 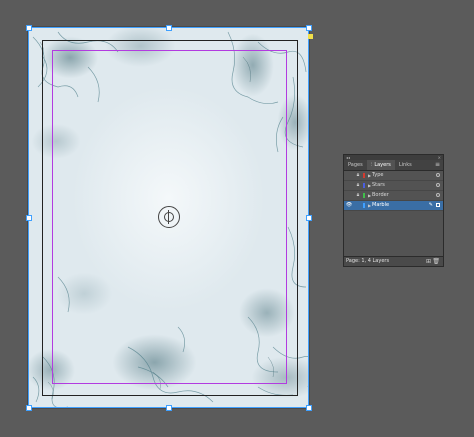 What do you see at coordinates (309, 28) in the screenshot?
I see `selection-handle-top-right` at bounding box center [309, 28].